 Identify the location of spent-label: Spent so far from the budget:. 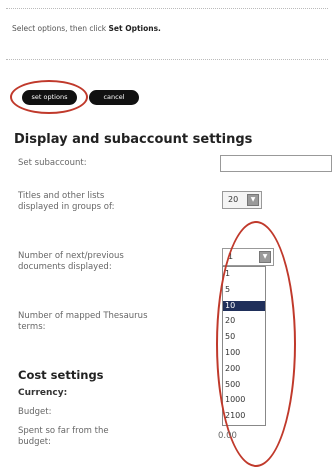
(63, 437).